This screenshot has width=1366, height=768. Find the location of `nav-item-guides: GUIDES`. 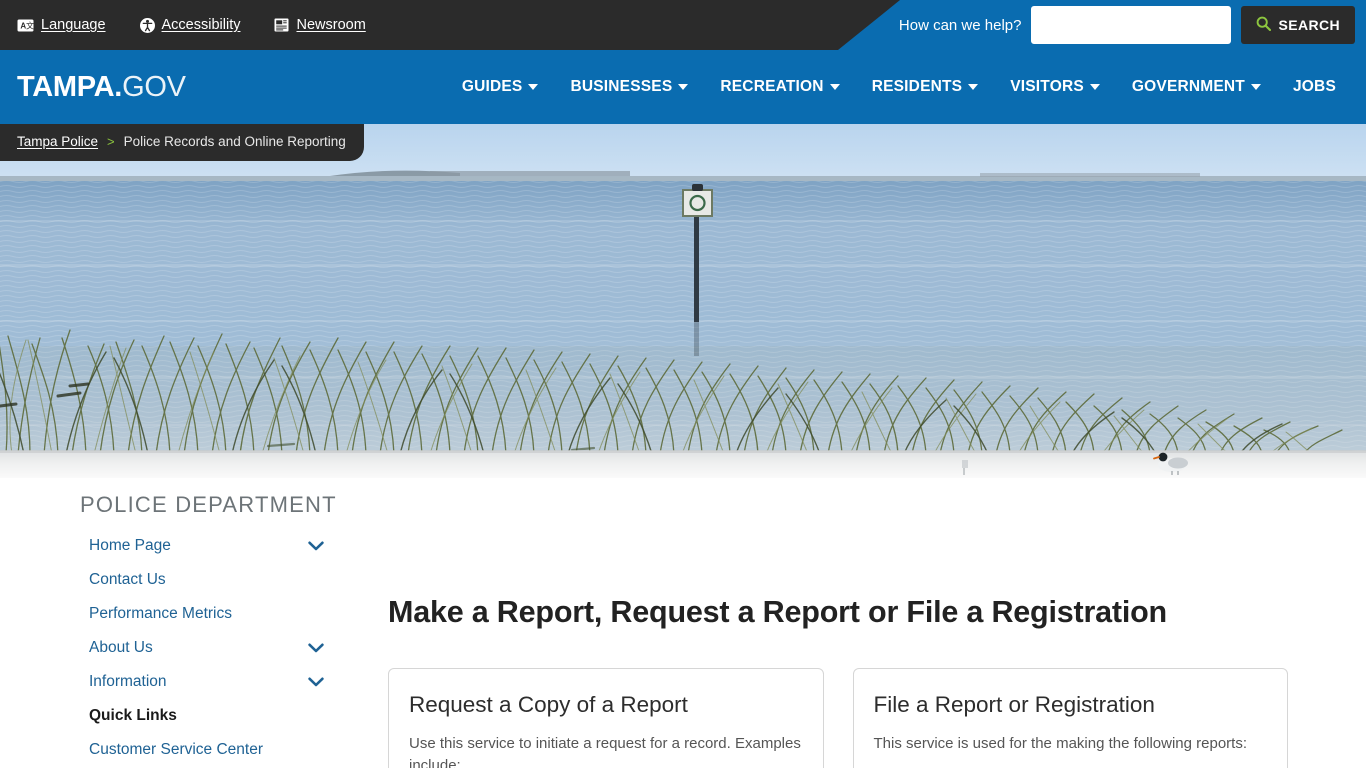

nav-item-guides: GUIDES is located at coordinates (500, 87).